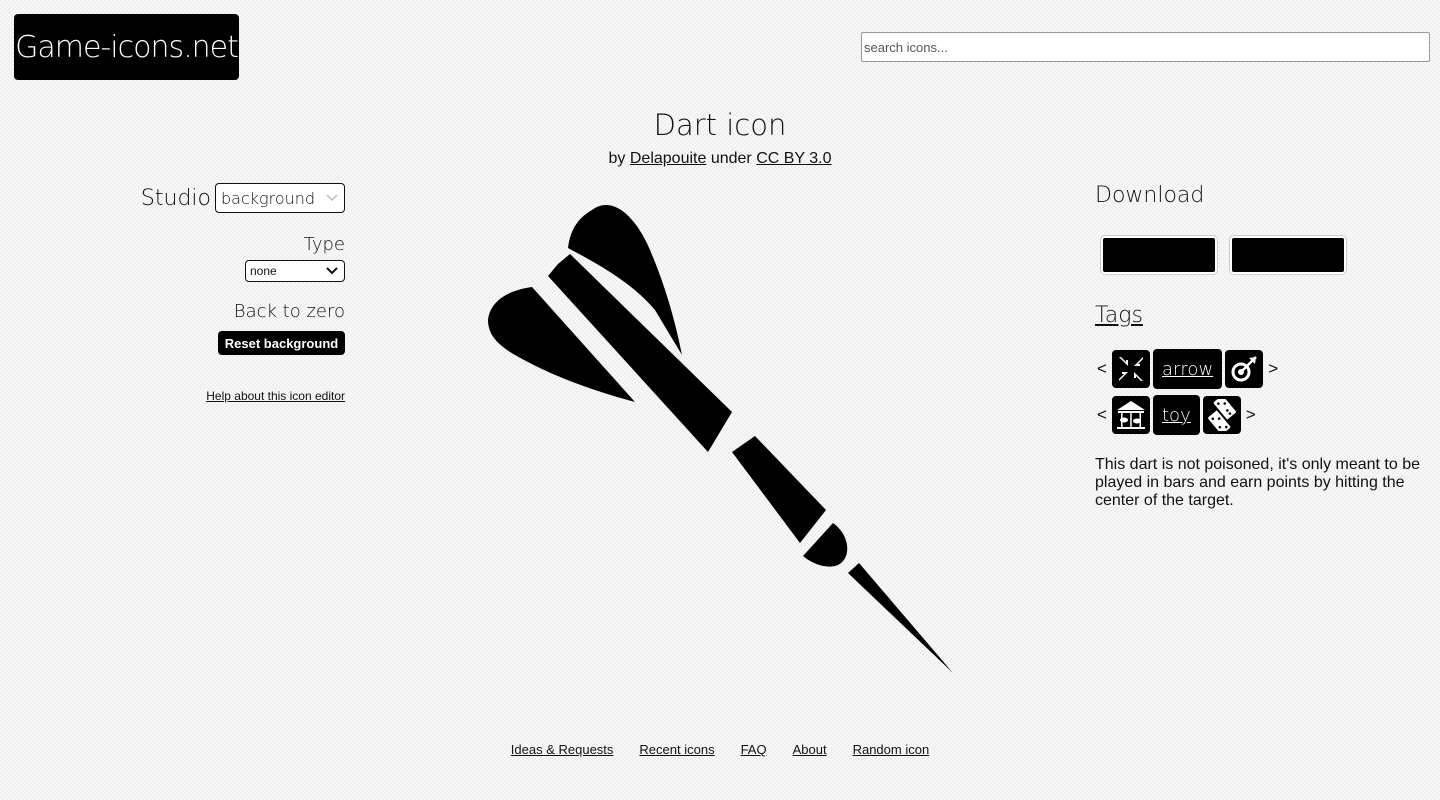 The image size is (1440, 800). I want to click on tag-toy: toy, so click(1176, 415).